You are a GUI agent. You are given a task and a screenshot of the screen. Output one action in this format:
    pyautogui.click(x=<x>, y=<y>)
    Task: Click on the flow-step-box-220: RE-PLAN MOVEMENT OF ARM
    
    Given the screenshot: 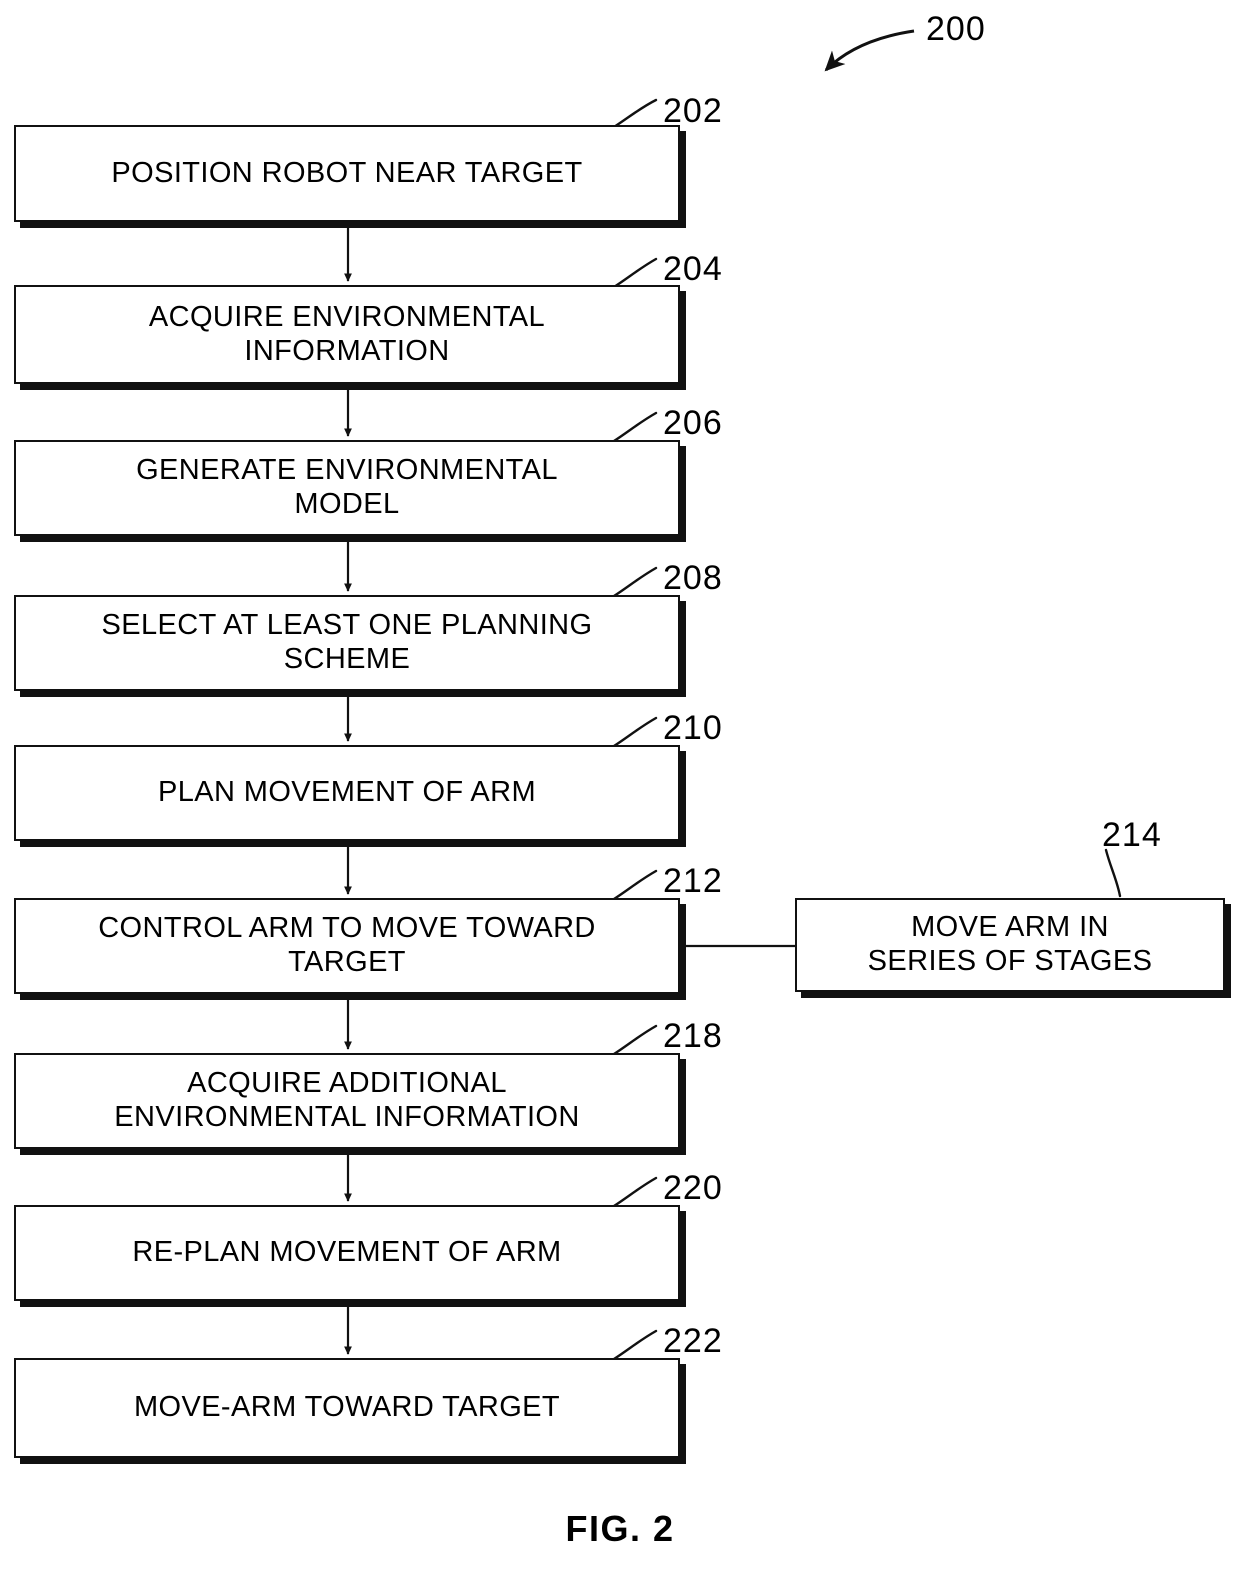 What is the action you would take?
    pyautogui.click(x=347, y=1253)
    